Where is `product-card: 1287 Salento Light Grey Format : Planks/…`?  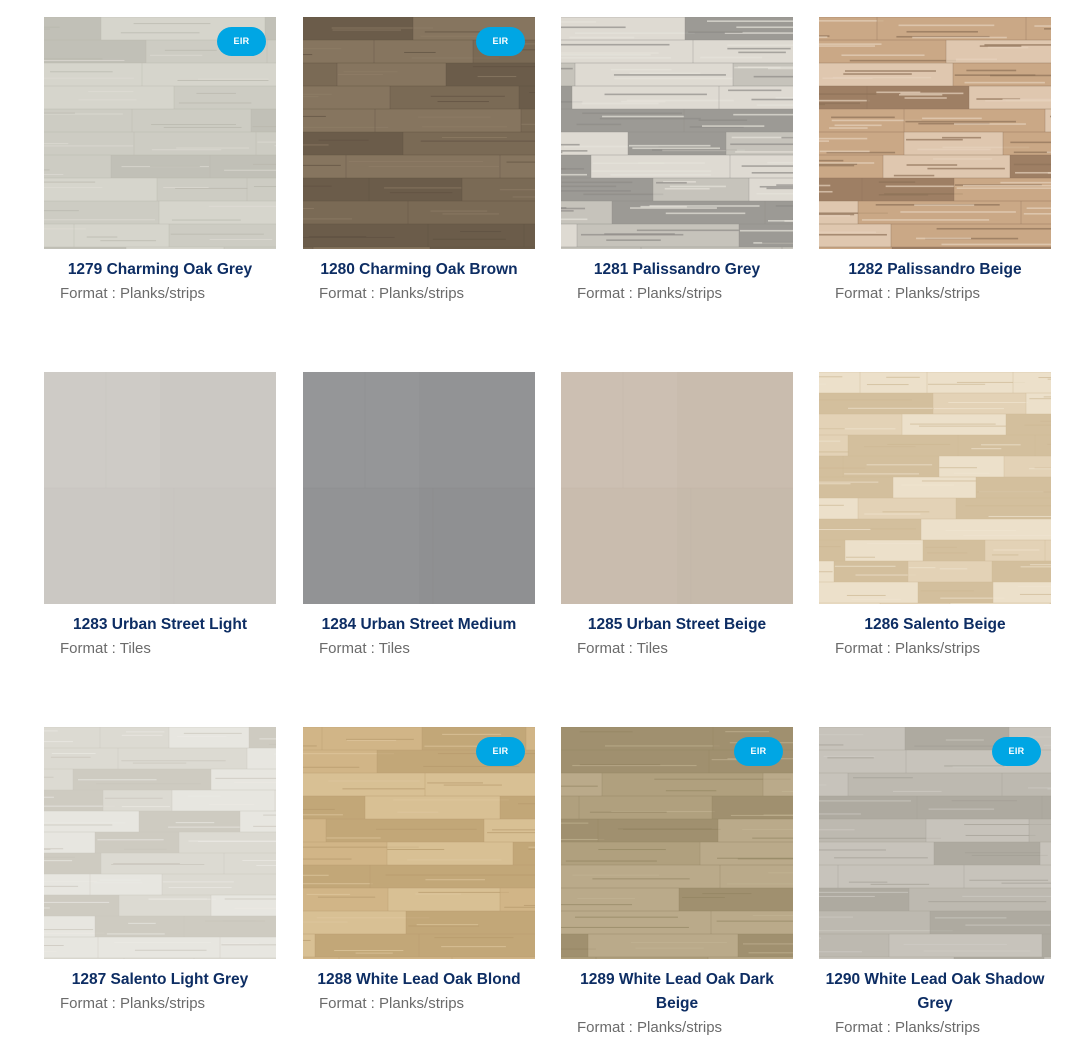
product-card: 1287 Salento Light Grey Format : Planks/… is located at coordinates (160, 871).